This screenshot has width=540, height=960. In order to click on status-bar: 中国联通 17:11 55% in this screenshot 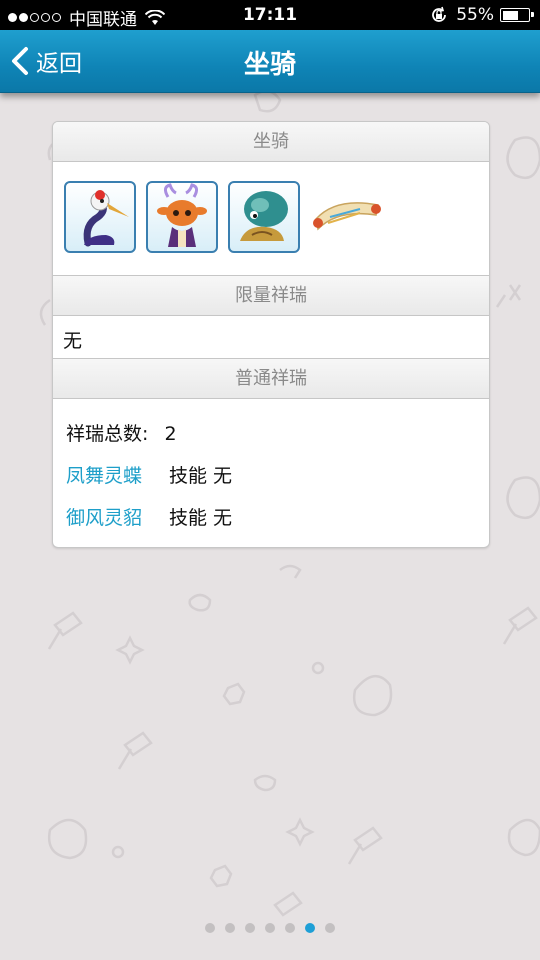, I will do `click(270, 15)`.